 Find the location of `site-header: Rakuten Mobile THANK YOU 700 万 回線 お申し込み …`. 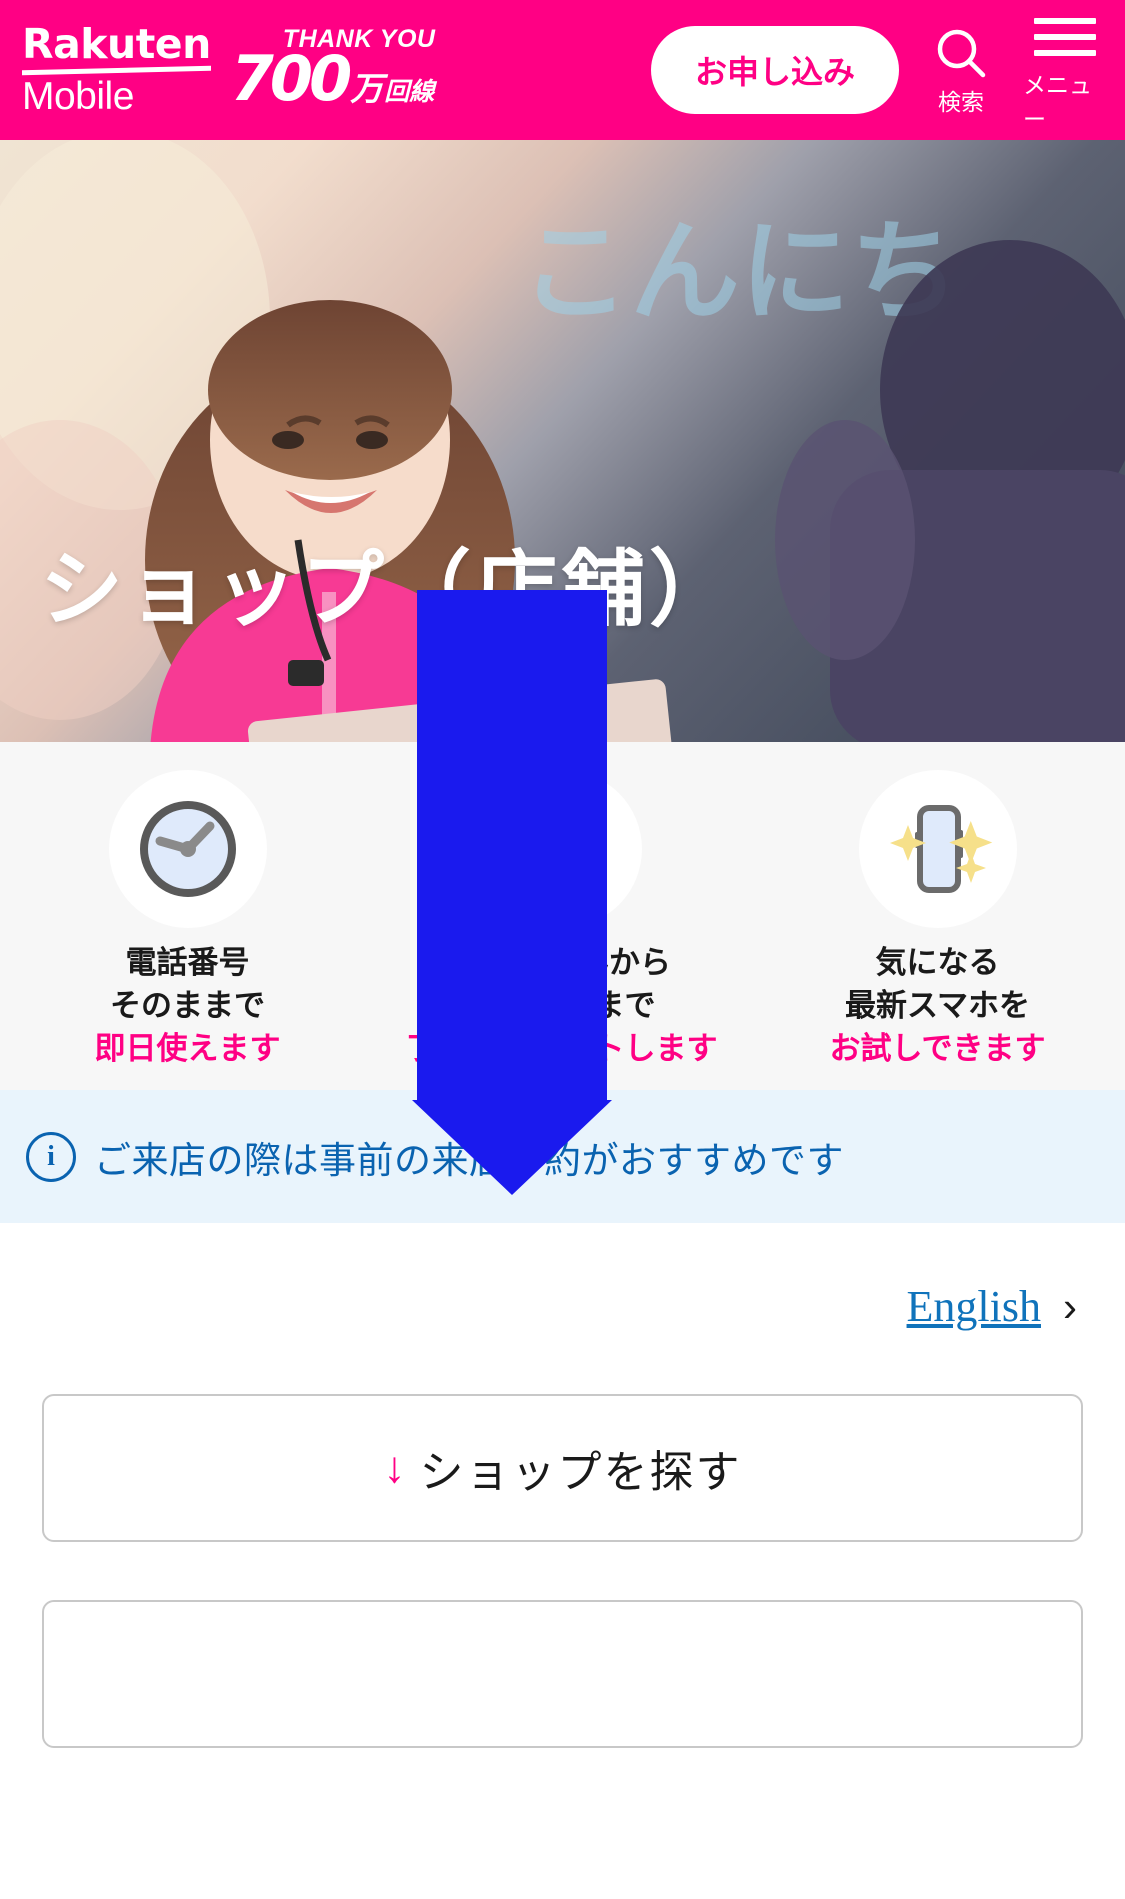

site-header: Rakuten Mobile THANK YOU 700 万 回線 お申し込み … is located at coordinates (562, 70).